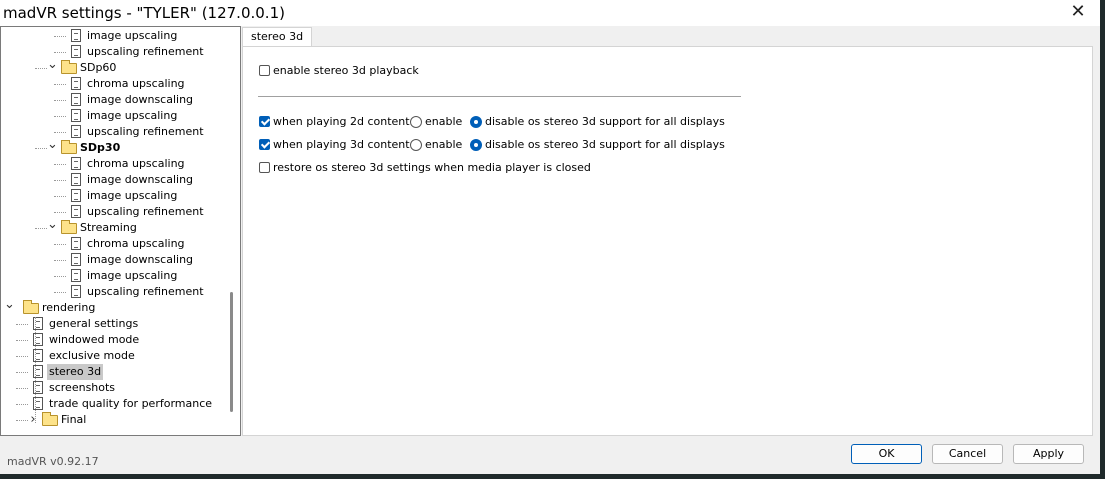  Describe the element at coordinates (94, 339) in the screenshot. I see `tree-item-label: windowed mode` at that location.